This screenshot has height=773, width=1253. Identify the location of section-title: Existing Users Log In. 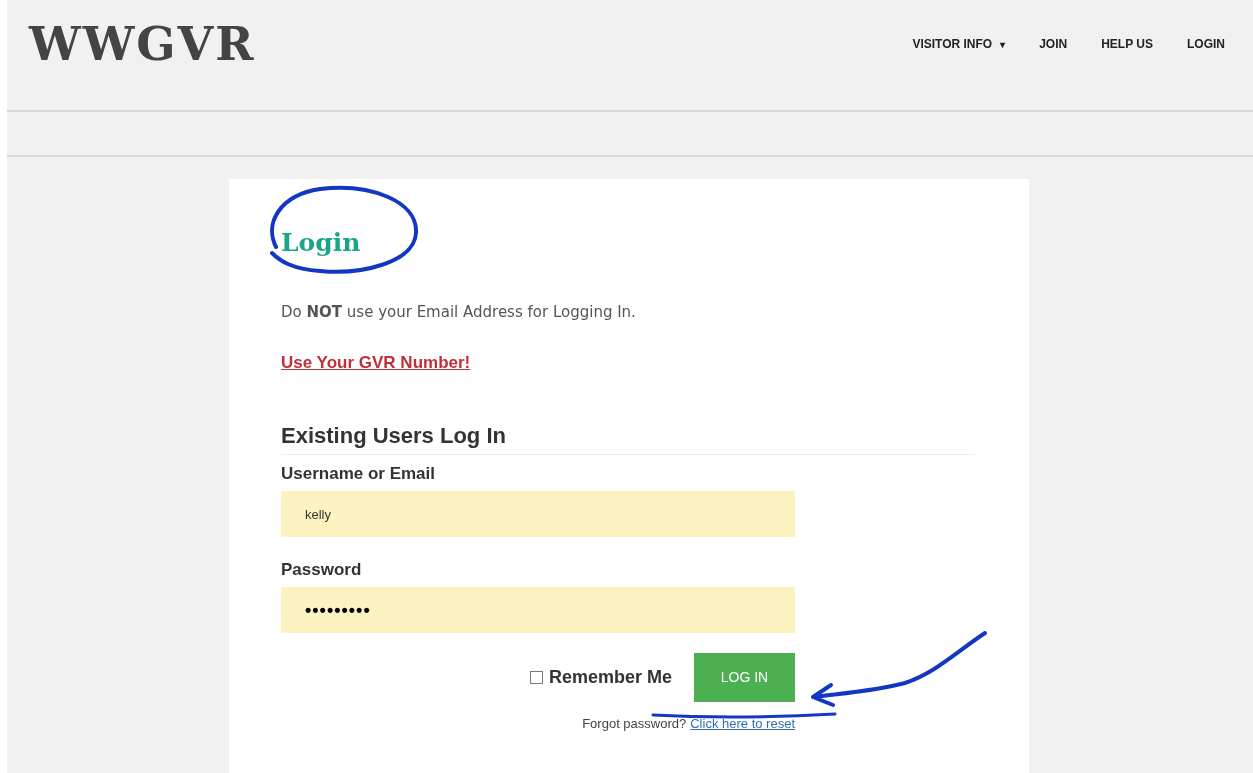
(394, 436).